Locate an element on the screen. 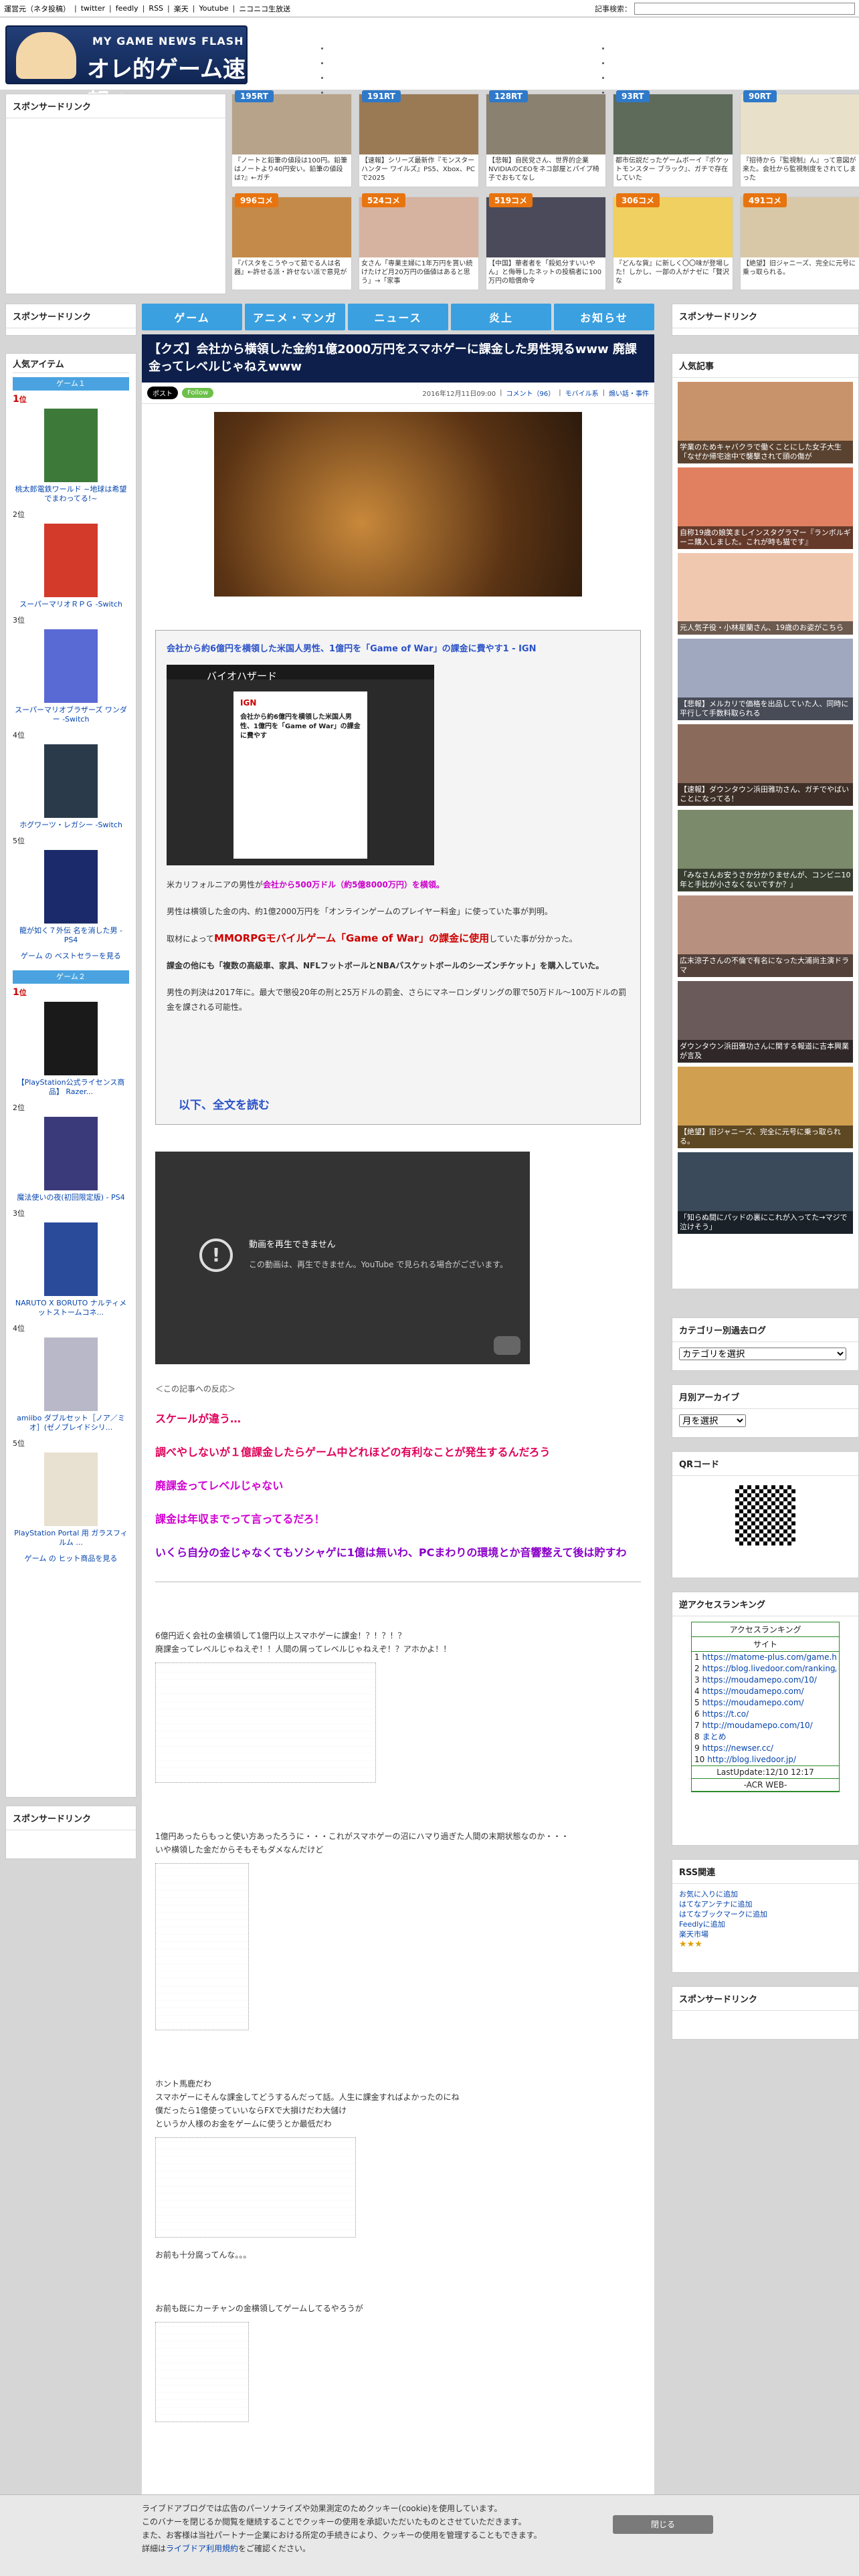 The image size is (859, 2576). product-link: ホグワーツ・レガシー -Switch is located at coordinates (71, 825).